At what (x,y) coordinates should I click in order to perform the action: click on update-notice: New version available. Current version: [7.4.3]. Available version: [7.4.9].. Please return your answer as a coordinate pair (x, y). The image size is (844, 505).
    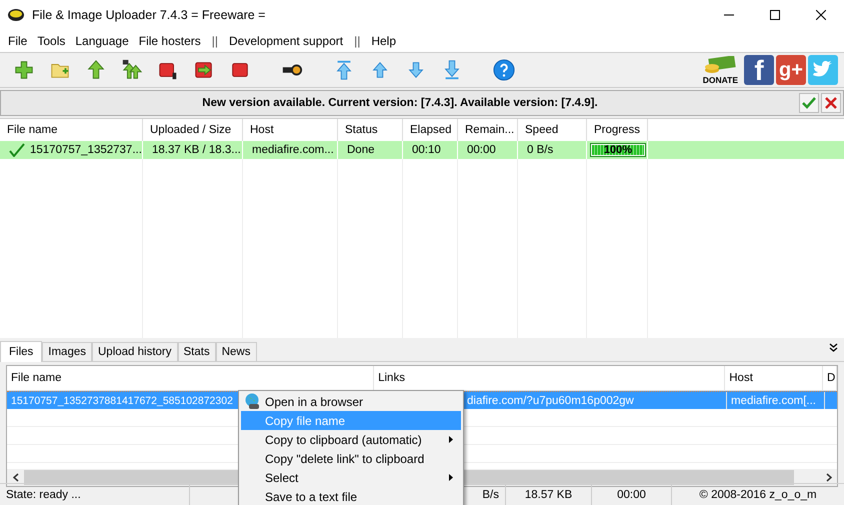
    Looking at the image, I should click on (400, 103).